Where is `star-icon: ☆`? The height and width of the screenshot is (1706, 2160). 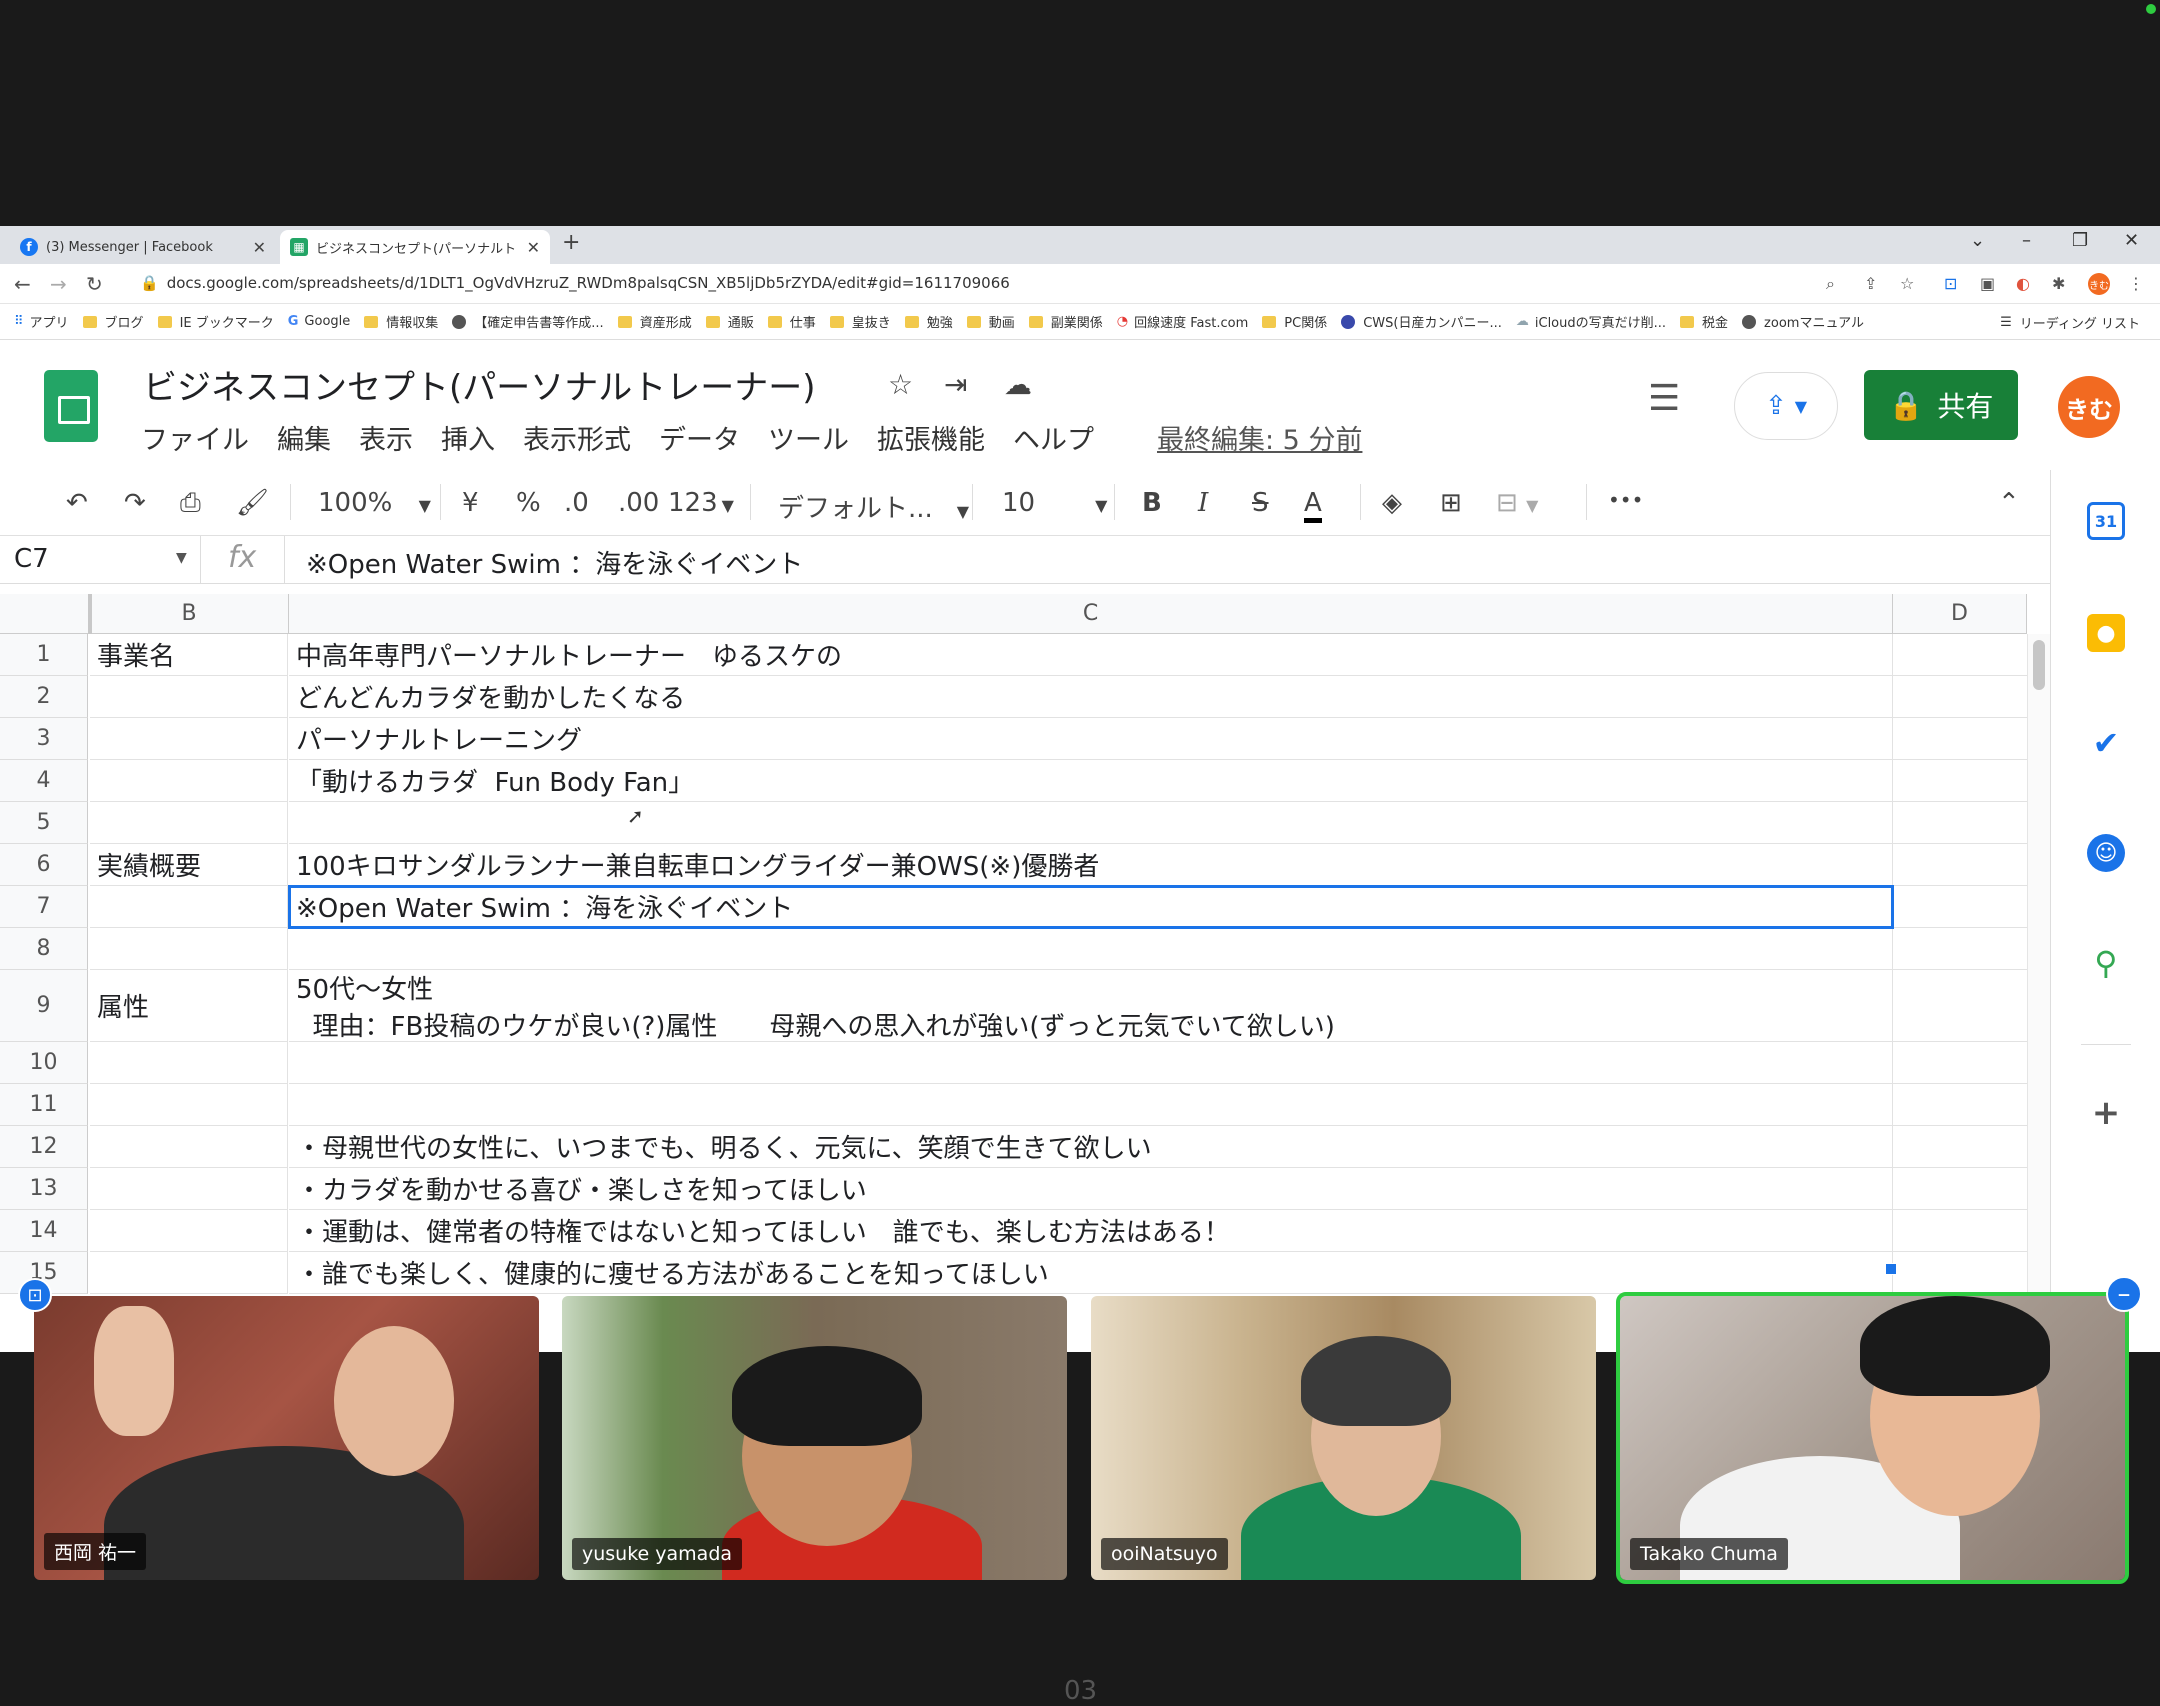 star-icon: ☆ is located at coordinates (900, 384).